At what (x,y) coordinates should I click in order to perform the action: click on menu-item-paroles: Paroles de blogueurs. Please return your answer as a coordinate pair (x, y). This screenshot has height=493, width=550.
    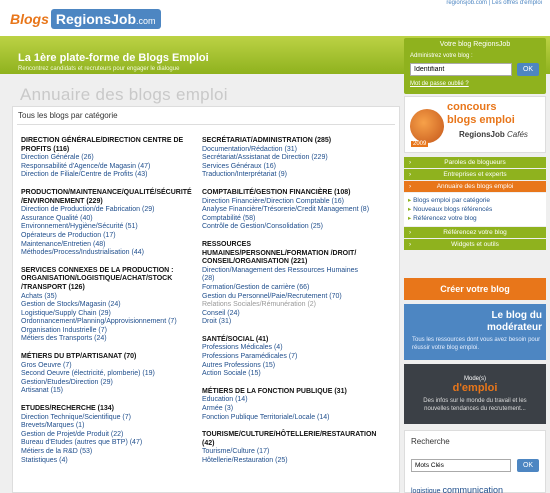
    Looking at the image, I should click on (475, 162).